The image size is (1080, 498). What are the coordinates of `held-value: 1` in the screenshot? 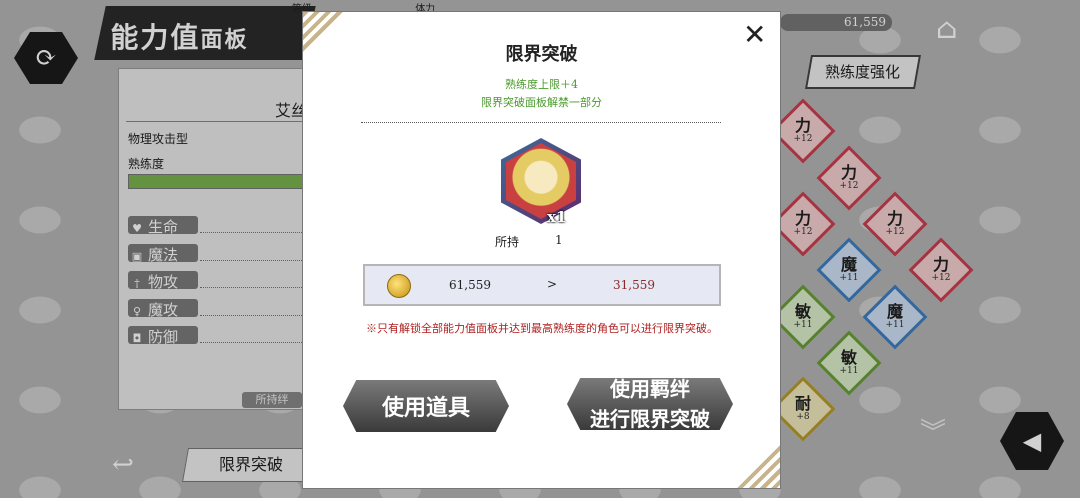 It's located at (559, 240).